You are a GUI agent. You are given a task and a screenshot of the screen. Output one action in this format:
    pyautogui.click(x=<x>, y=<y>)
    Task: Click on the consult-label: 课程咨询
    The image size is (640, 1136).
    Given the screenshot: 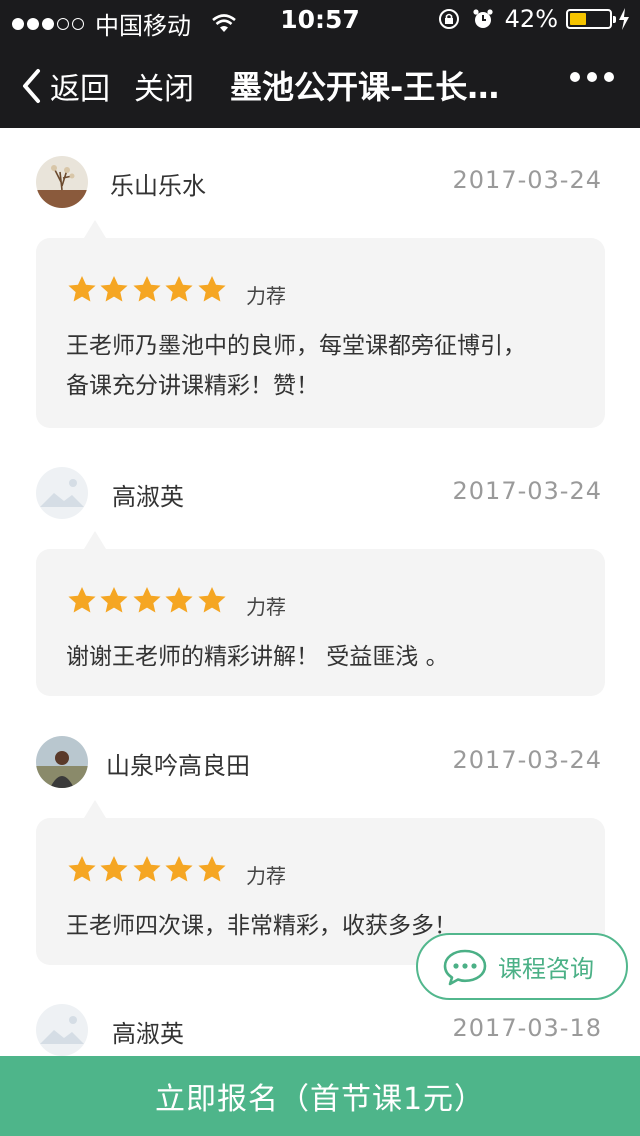 What is the action you would take?
    pyautogui.click(x=546, y=969)
    